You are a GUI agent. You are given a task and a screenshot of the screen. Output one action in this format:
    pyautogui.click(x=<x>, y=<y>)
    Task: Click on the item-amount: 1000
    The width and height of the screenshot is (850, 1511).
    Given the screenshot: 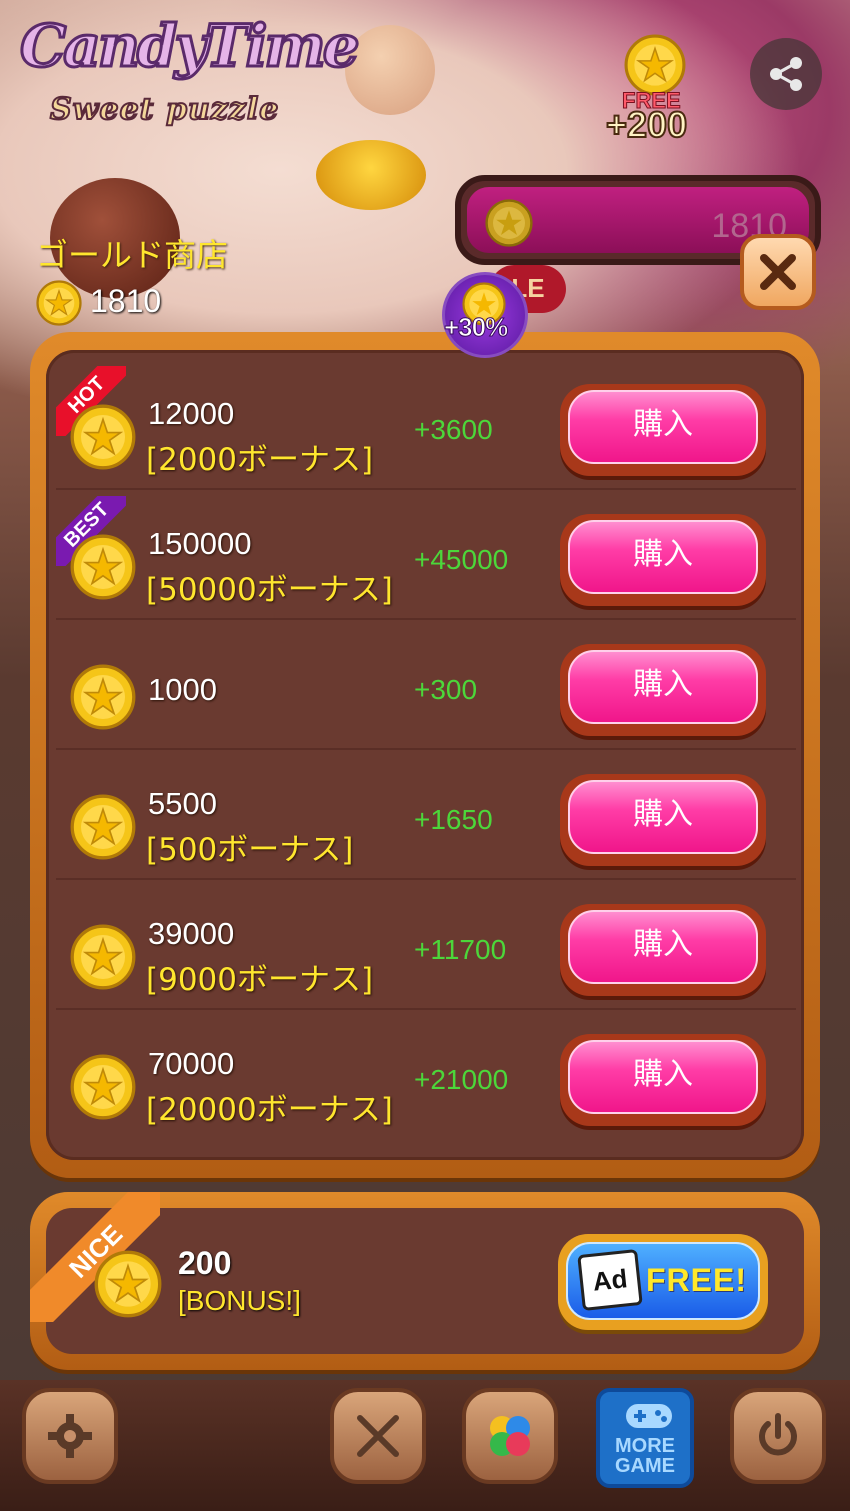 What is the action you would take?
    pyautogui.click(x=182, y=689)
    